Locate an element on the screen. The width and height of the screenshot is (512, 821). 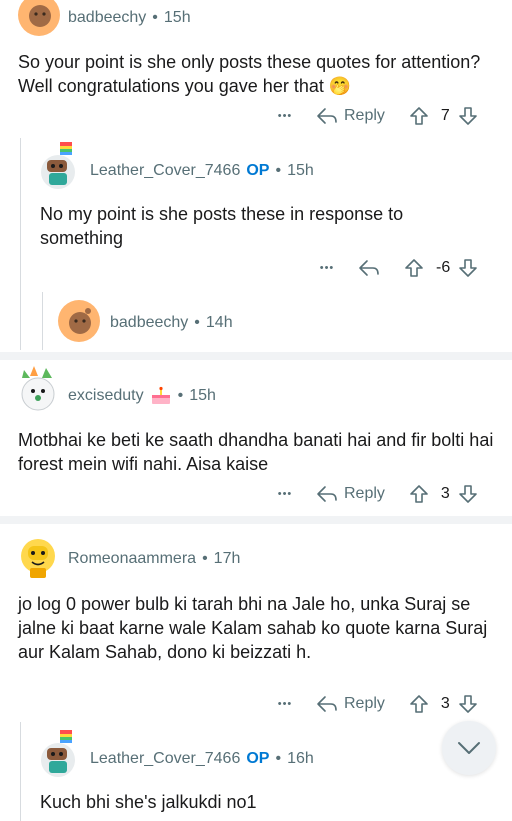
vote-score: -6 is located at coordinates (443, 267).